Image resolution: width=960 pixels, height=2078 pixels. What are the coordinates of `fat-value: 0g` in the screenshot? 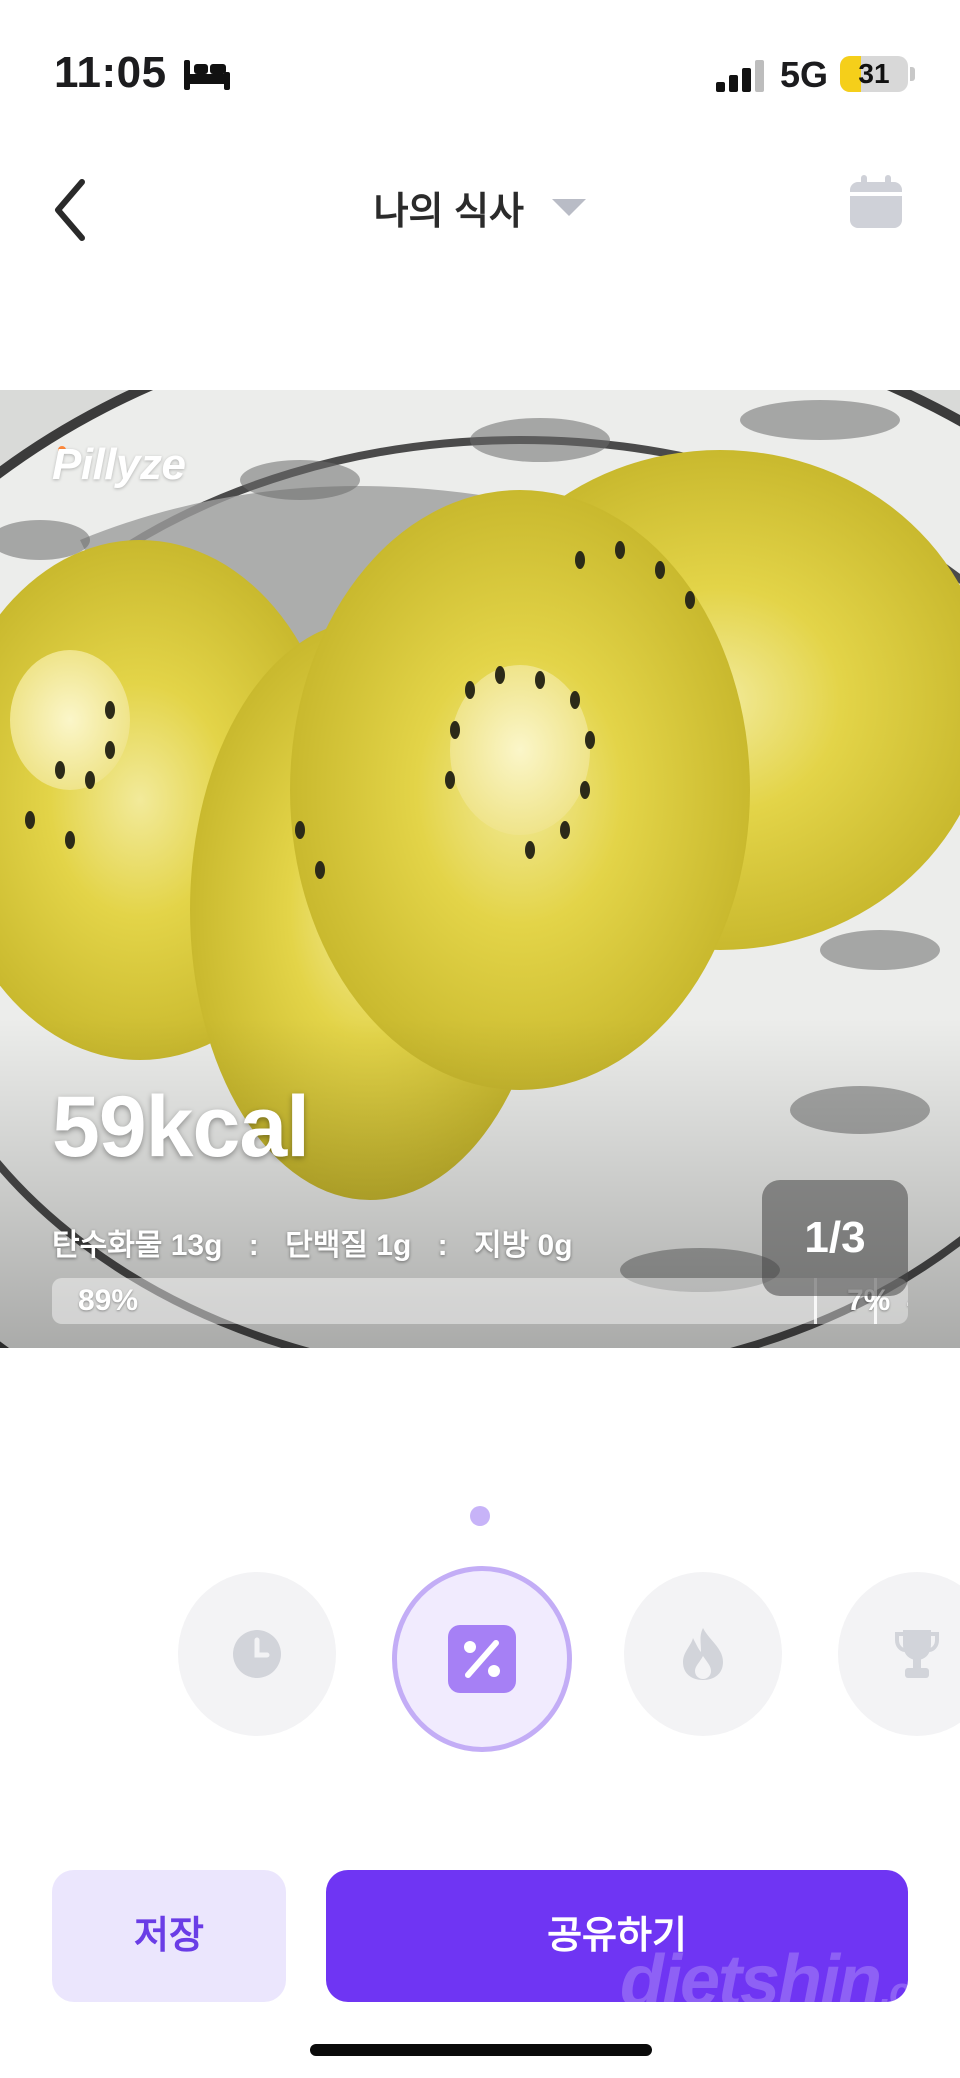 It's located at (555, 1245).